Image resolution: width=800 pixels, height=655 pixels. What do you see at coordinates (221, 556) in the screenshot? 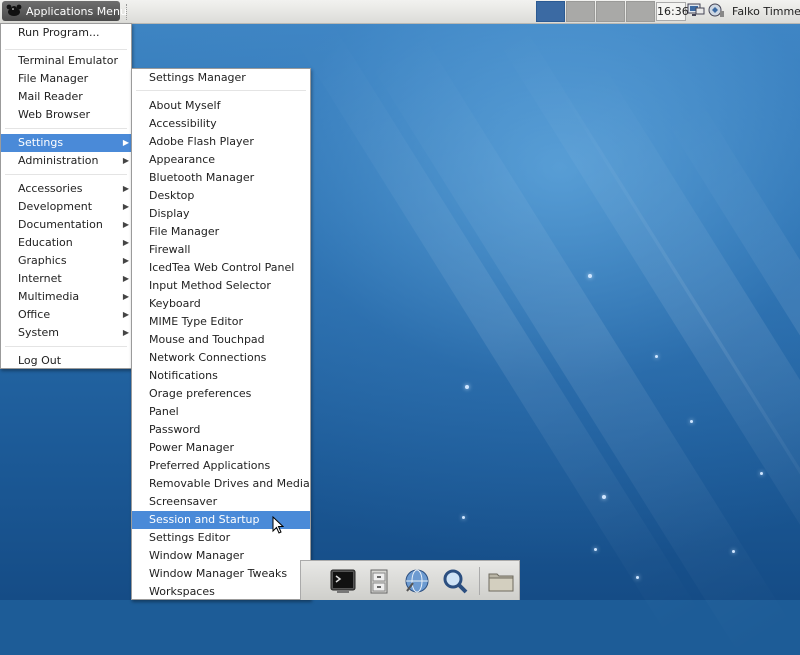
I see `menu-item-window-manager: Window Manager` at bounding box center [221, 556].